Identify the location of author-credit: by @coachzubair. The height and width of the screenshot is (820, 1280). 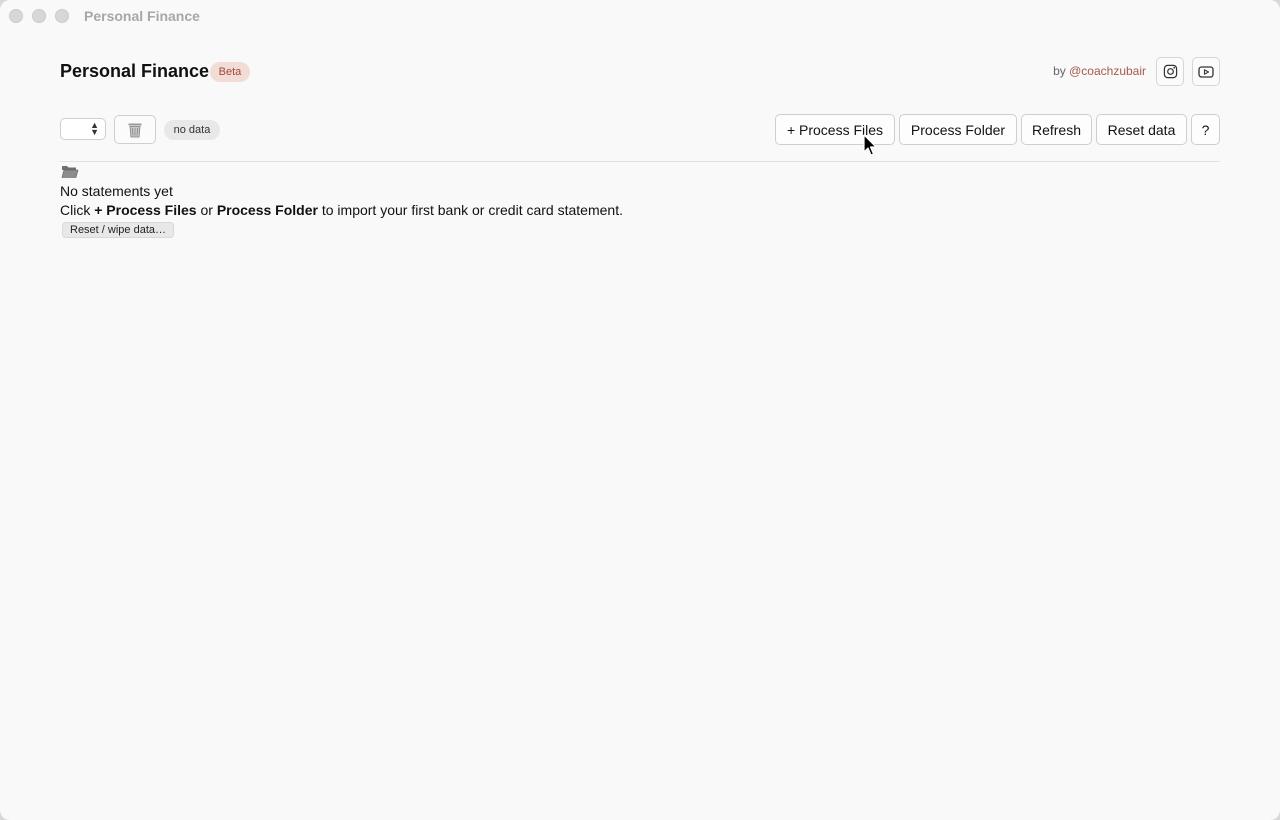
(1099, 71).